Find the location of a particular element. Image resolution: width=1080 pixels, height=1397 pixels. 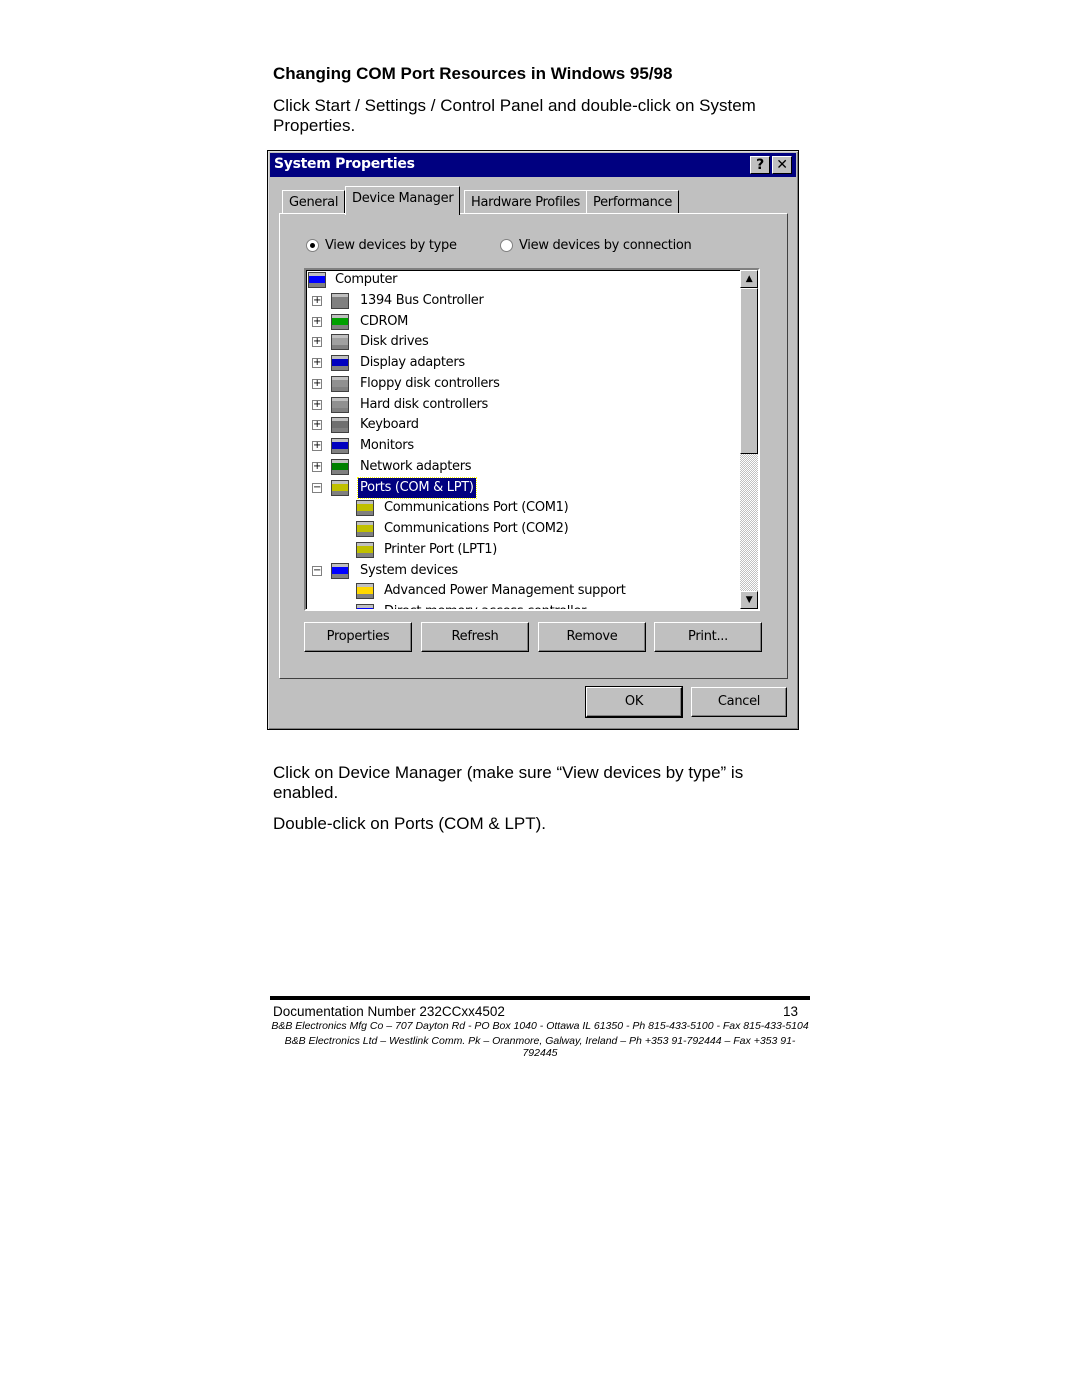

tree-item-label: System devices is located at coordinates (409, 570).